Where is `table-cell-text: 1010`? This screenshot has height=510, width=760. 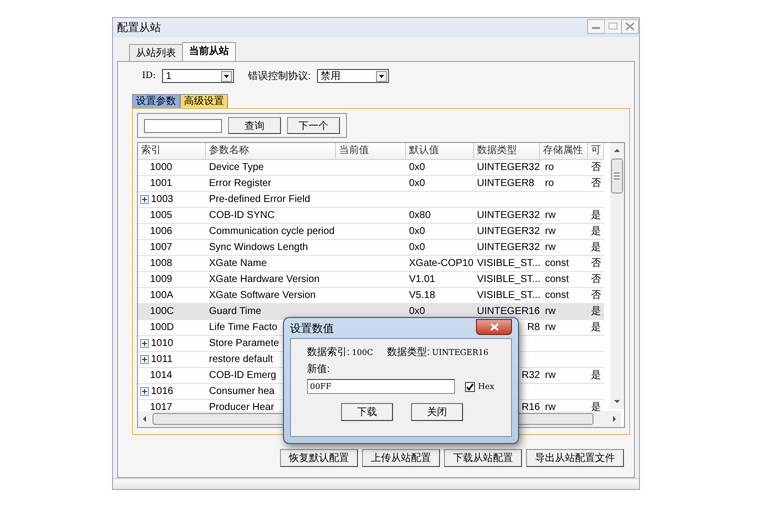
table-cell-text: 1010 is located at coordinates (162, 344).